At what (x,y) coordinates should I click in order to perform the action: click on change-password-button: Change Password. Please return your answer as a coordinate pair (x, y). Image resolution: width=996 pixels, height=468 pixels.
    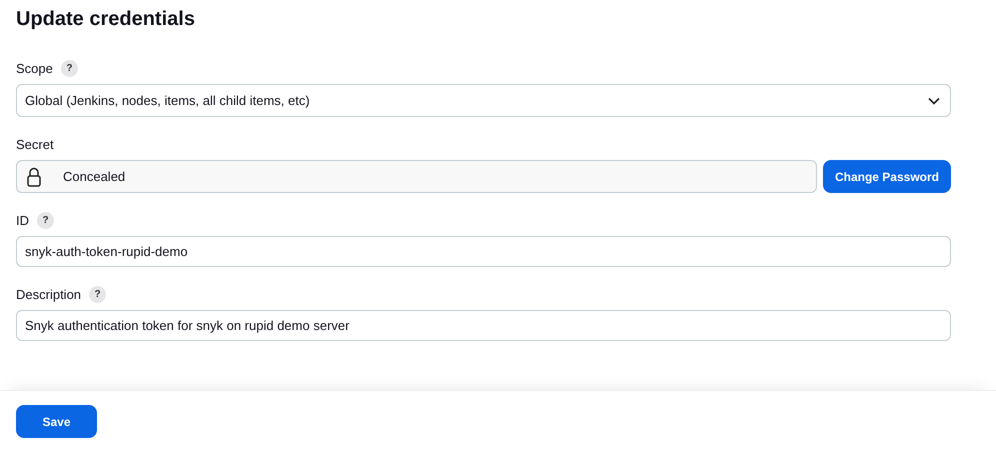
    Looking at the image, I should click on (886, 176).